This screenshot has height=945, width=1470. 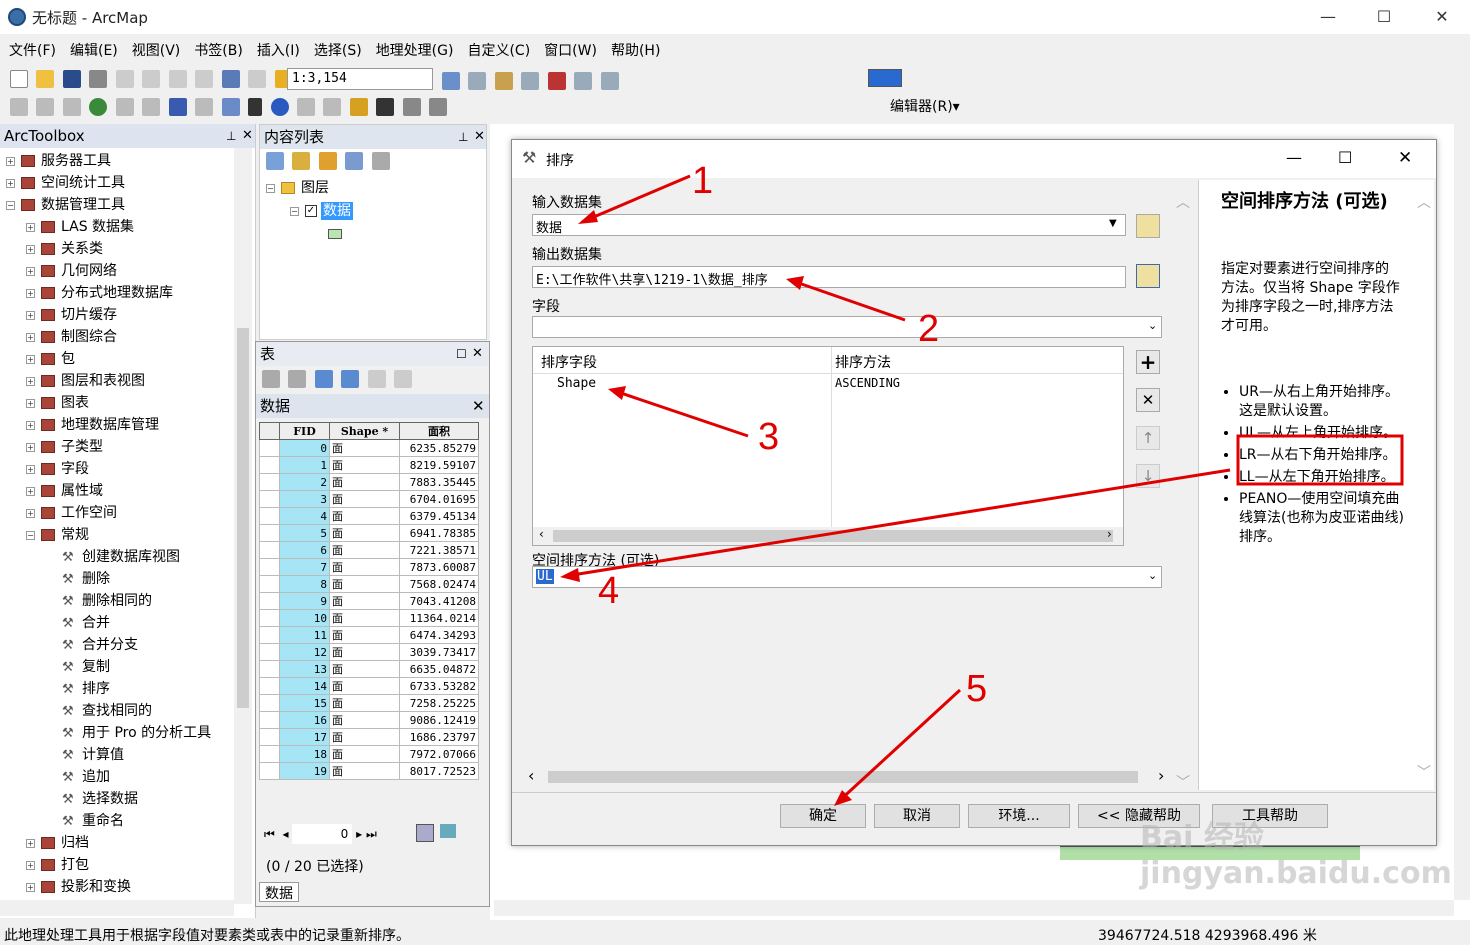 I want to click on status-message: 此地理处理工具用于根据字段值对要素类或表中的记录重新排序。, so click(x=207, y=936).